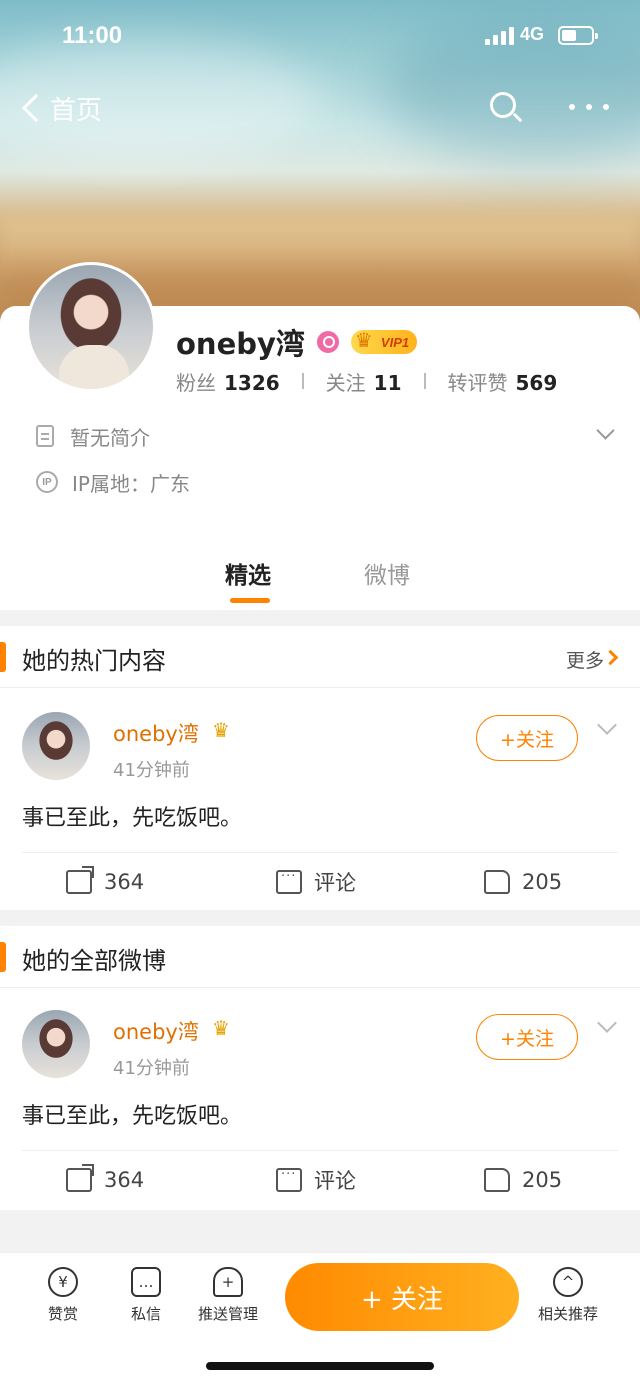  I want to click on search-icon, so click(507, 109).